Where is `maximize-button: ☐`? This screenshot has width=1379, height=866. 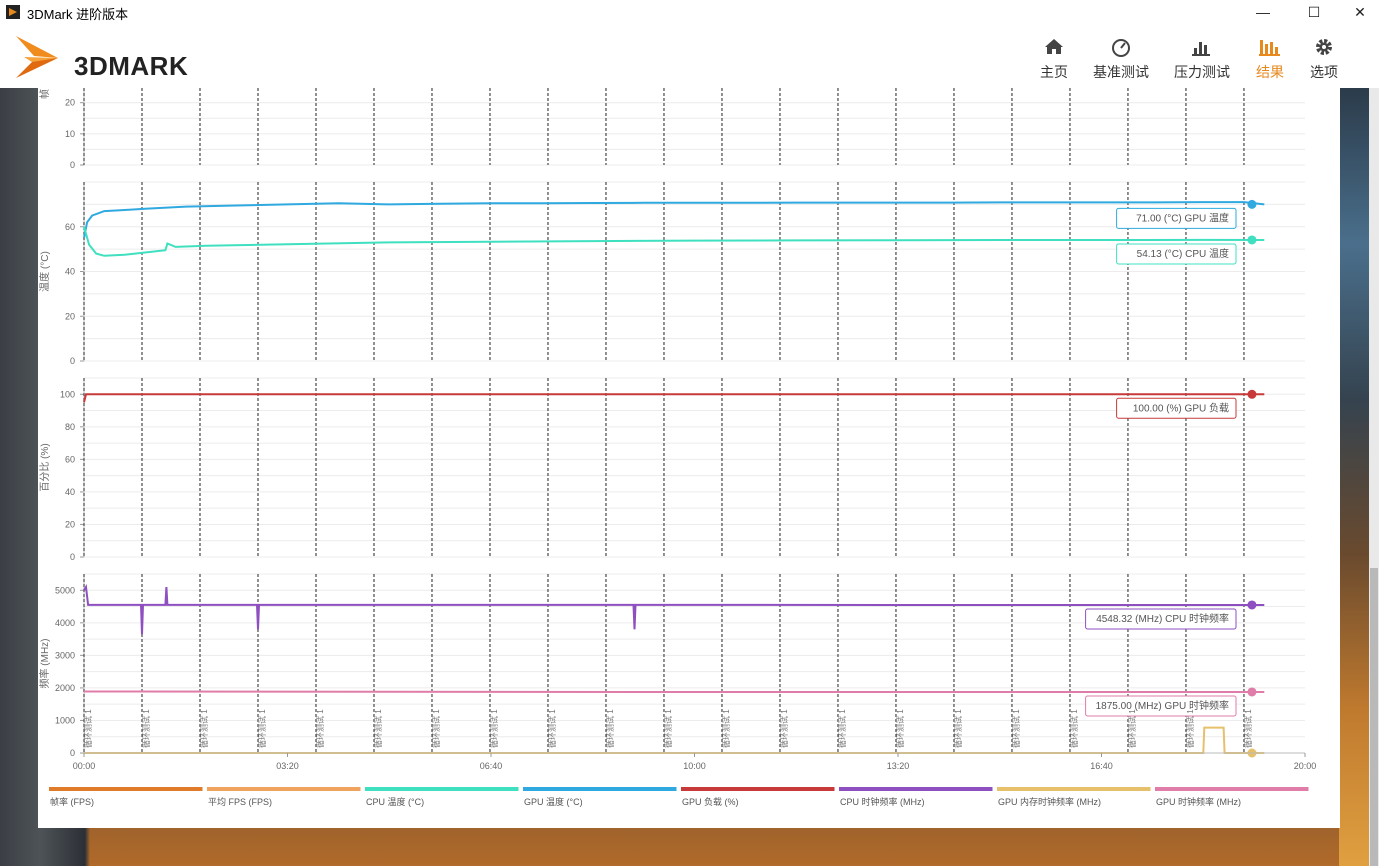 maximize-button: ☐ is located at coordinates (1314, 12).